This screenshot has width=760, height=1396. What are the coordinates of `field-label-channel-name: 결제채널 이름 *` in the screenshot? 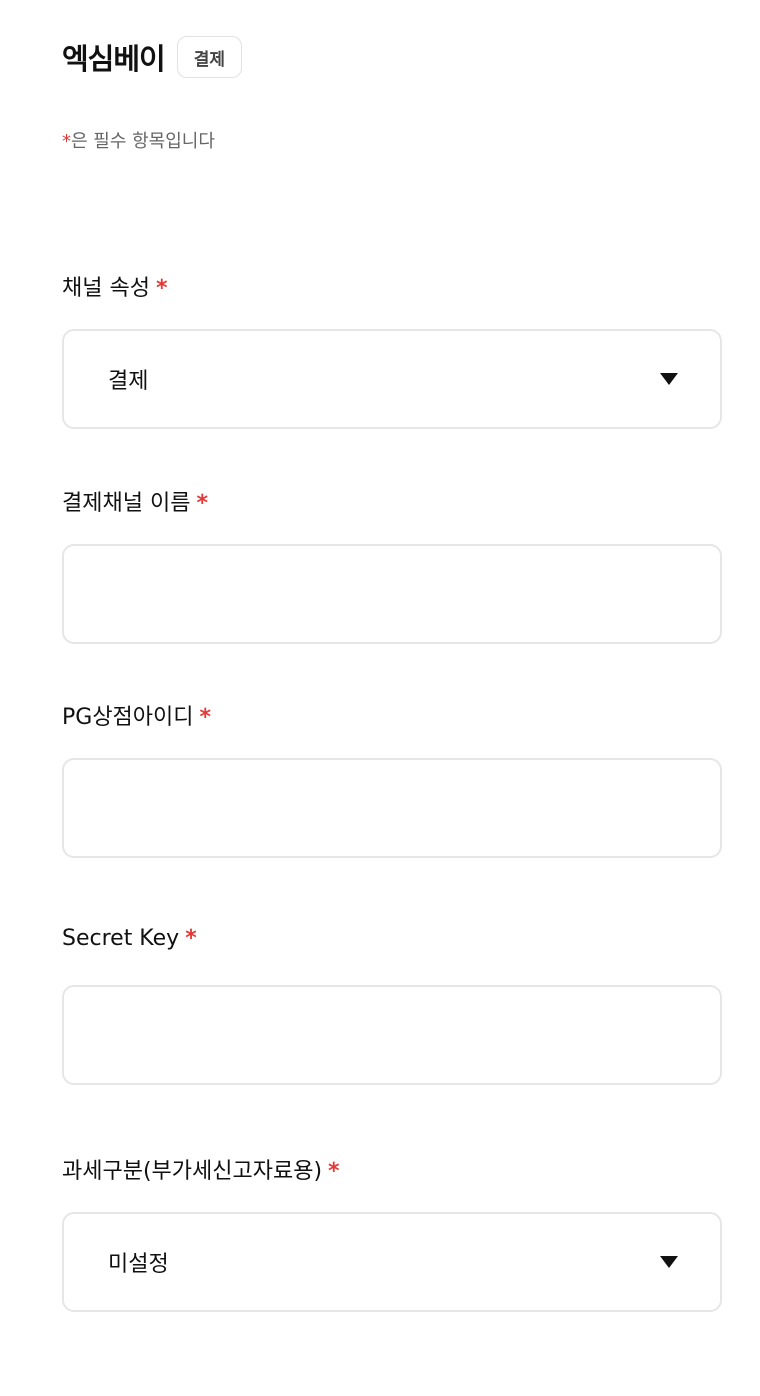 It's located at (135, 501).